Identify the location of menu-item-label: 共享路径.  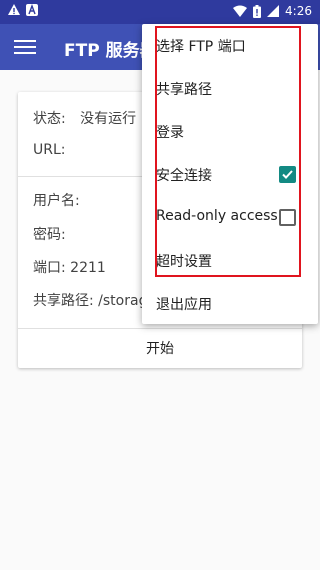
(184, 90).